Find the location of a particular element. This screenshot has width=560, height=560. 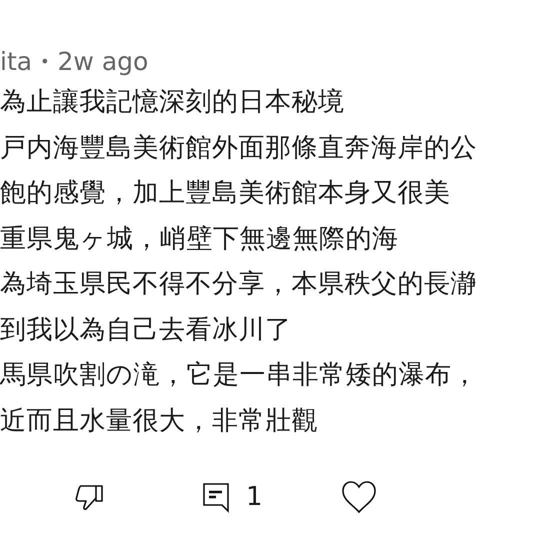

comment-icon is located at coordinates (216, 497).